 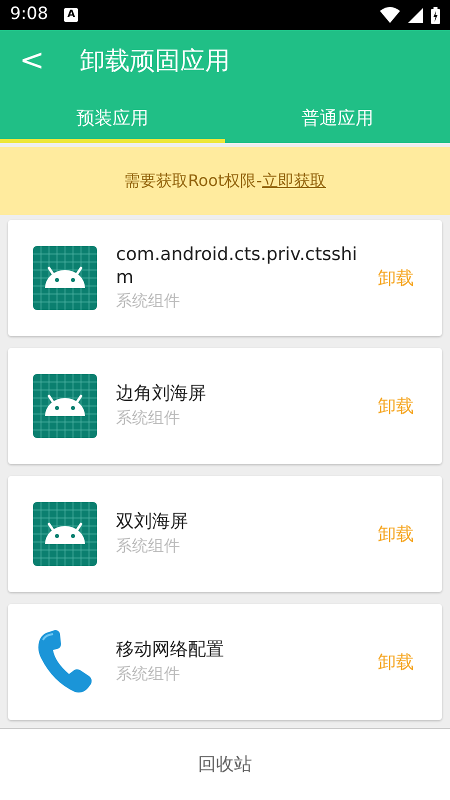 I want to click on battery-icon, so click(x=435, y=15).